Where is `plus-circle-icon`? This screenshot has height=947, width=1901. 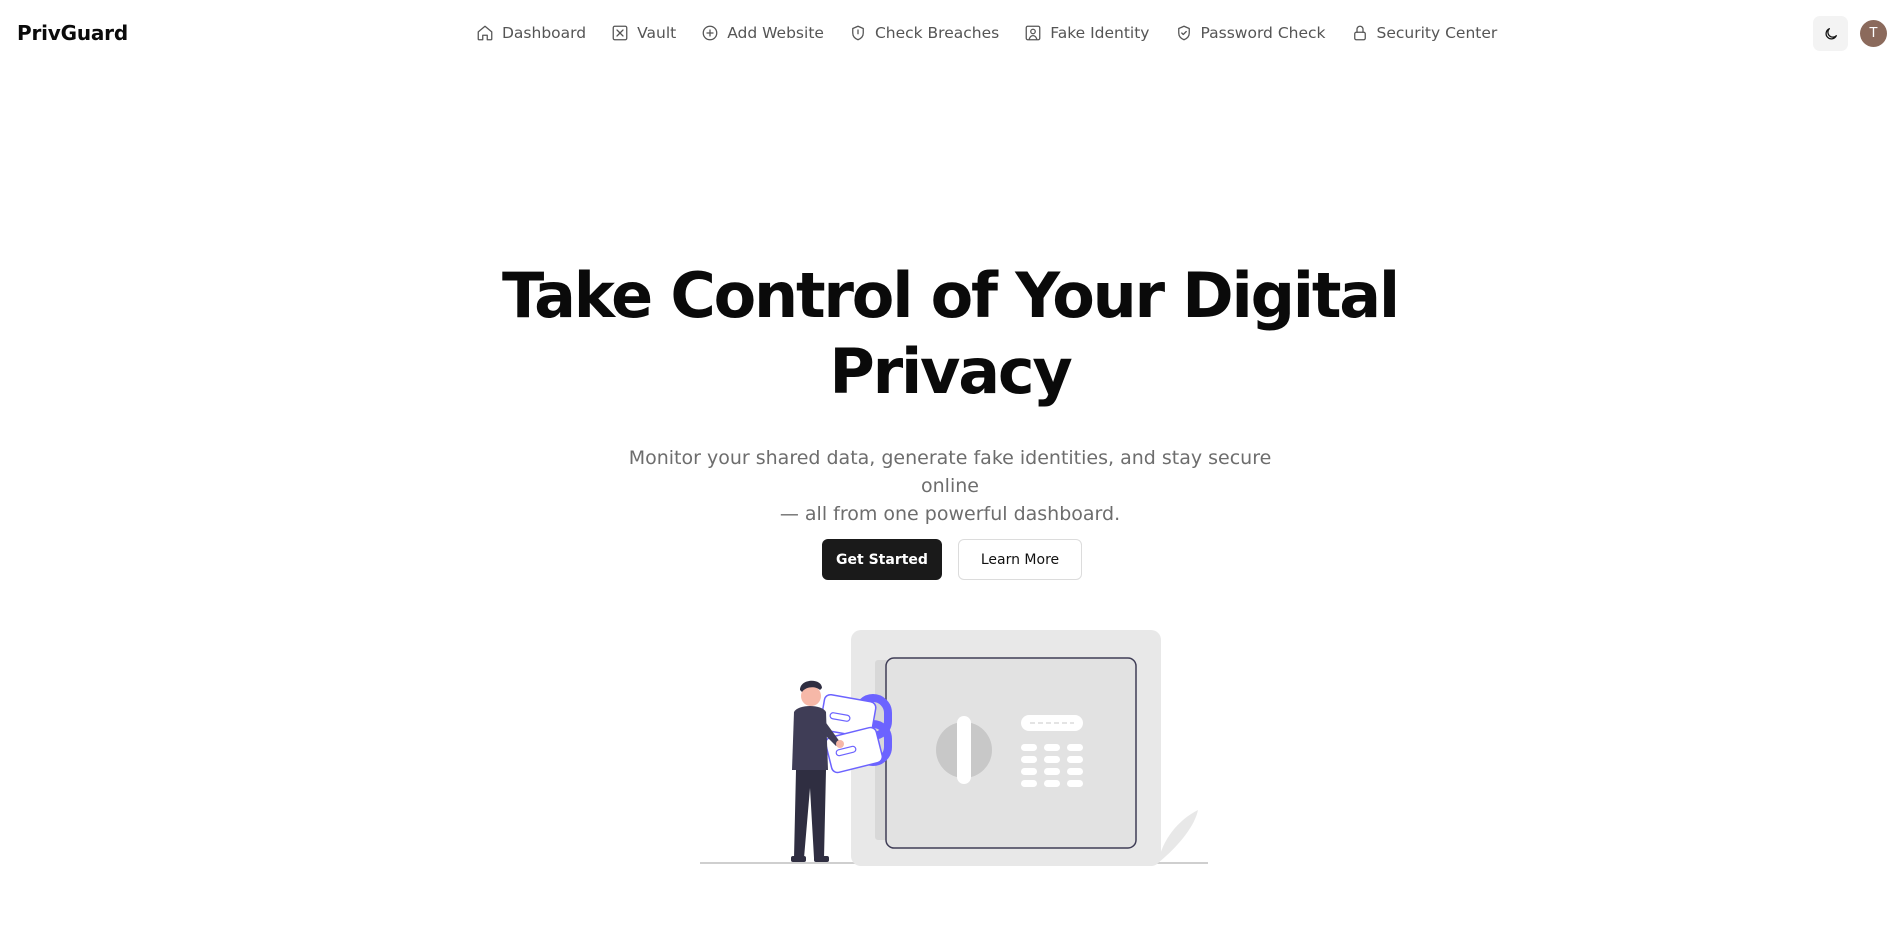 plus-circle-icon is located at coordinates (710, 33).